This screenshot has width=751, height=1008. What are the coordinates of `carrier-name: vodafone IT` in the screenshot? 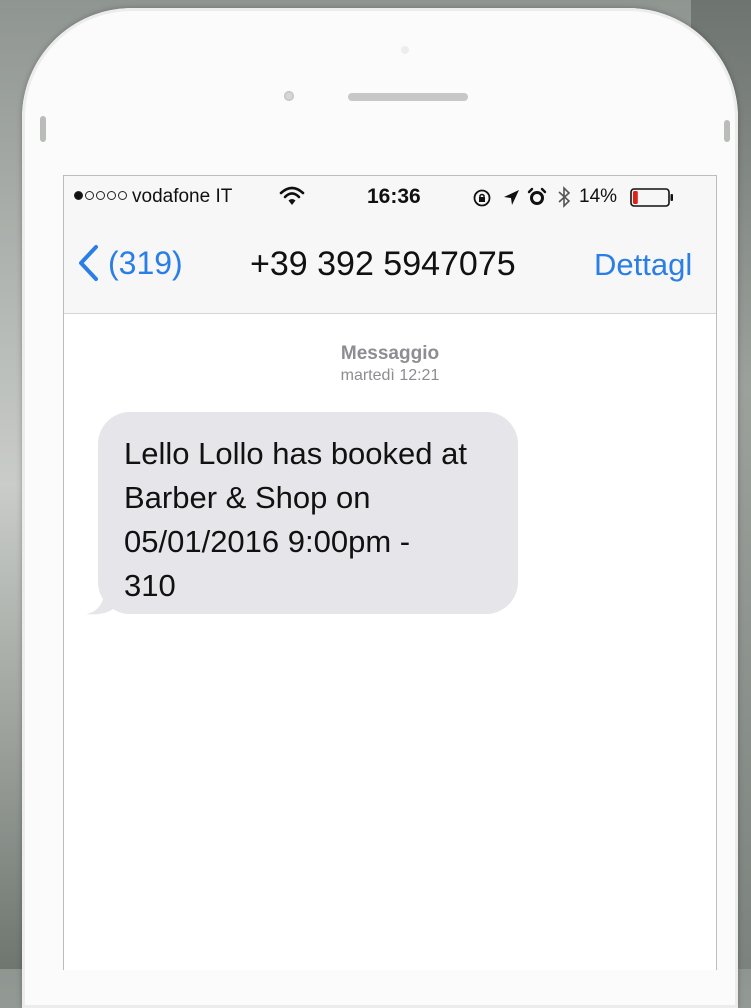 It's located at (182, 196).